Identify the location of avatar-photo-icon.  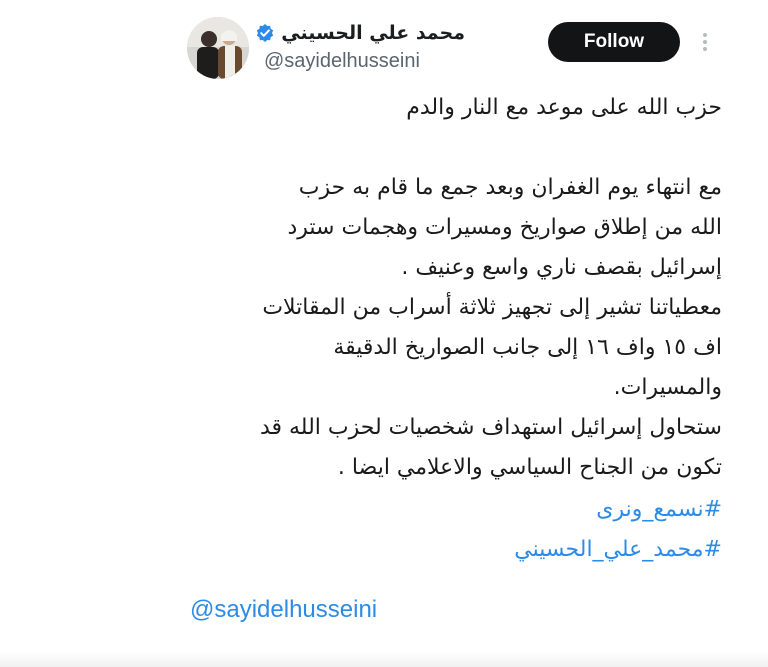
(218, 48).